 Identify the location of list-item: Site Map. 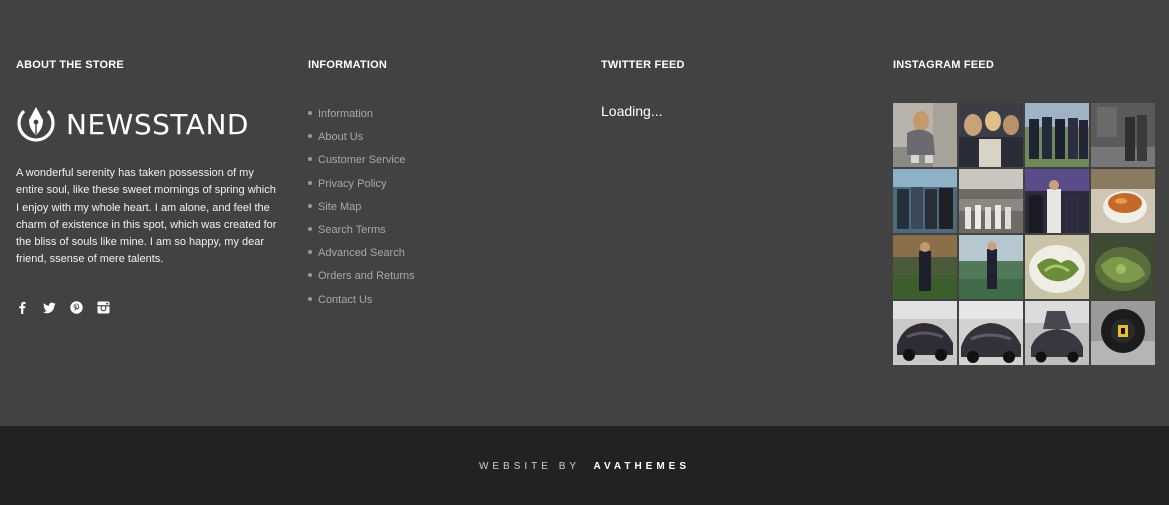
(438, 210).